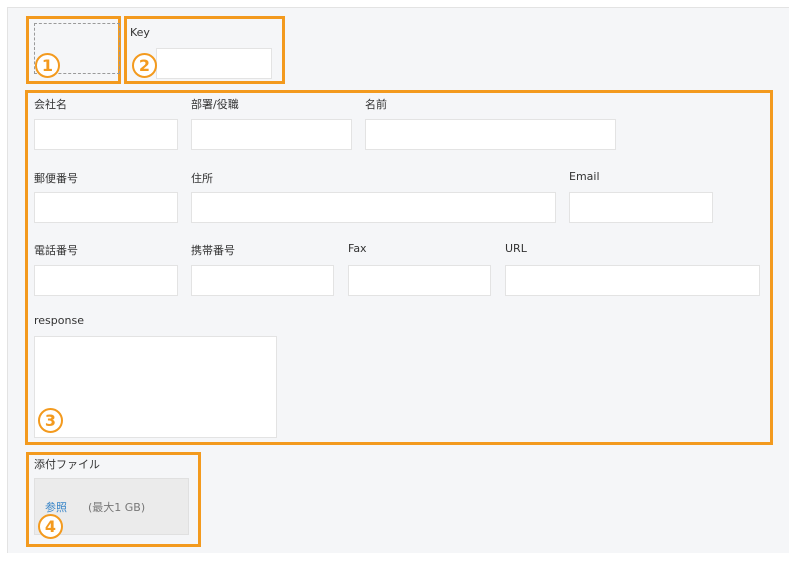 The width and height of the screenshot is (789, 568). What do you see at coordinates (155, 387) in the screenshot?
I see `response-textarea` at bounding box center [155, 387].